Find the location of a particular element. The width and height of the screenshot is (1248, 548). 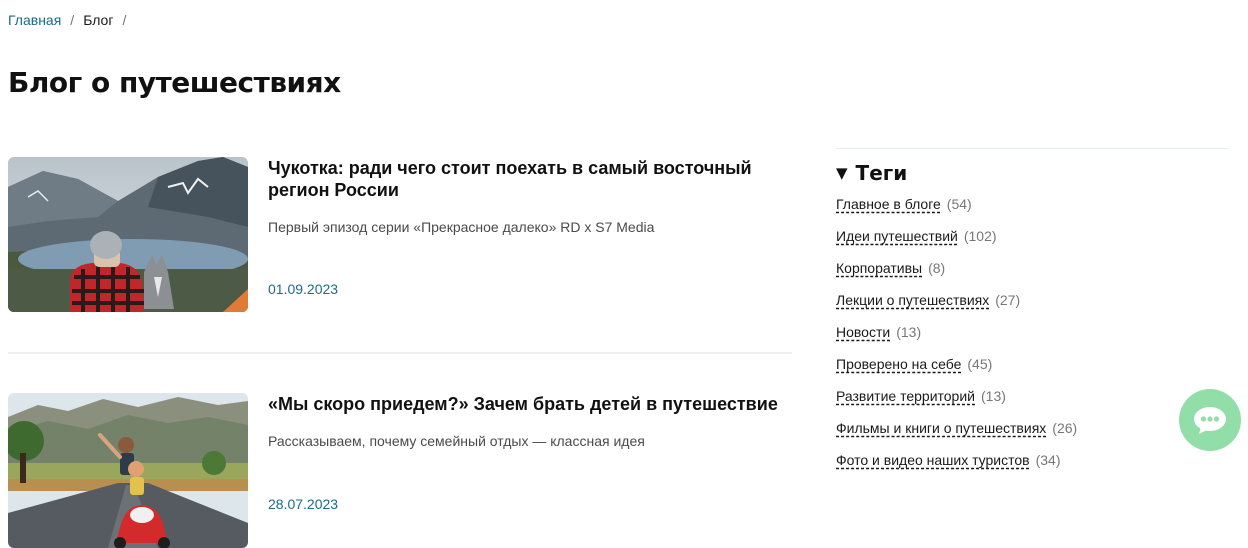

tag-item: Лекции о путешествиях (27) is located at coordinates (1036, 308).